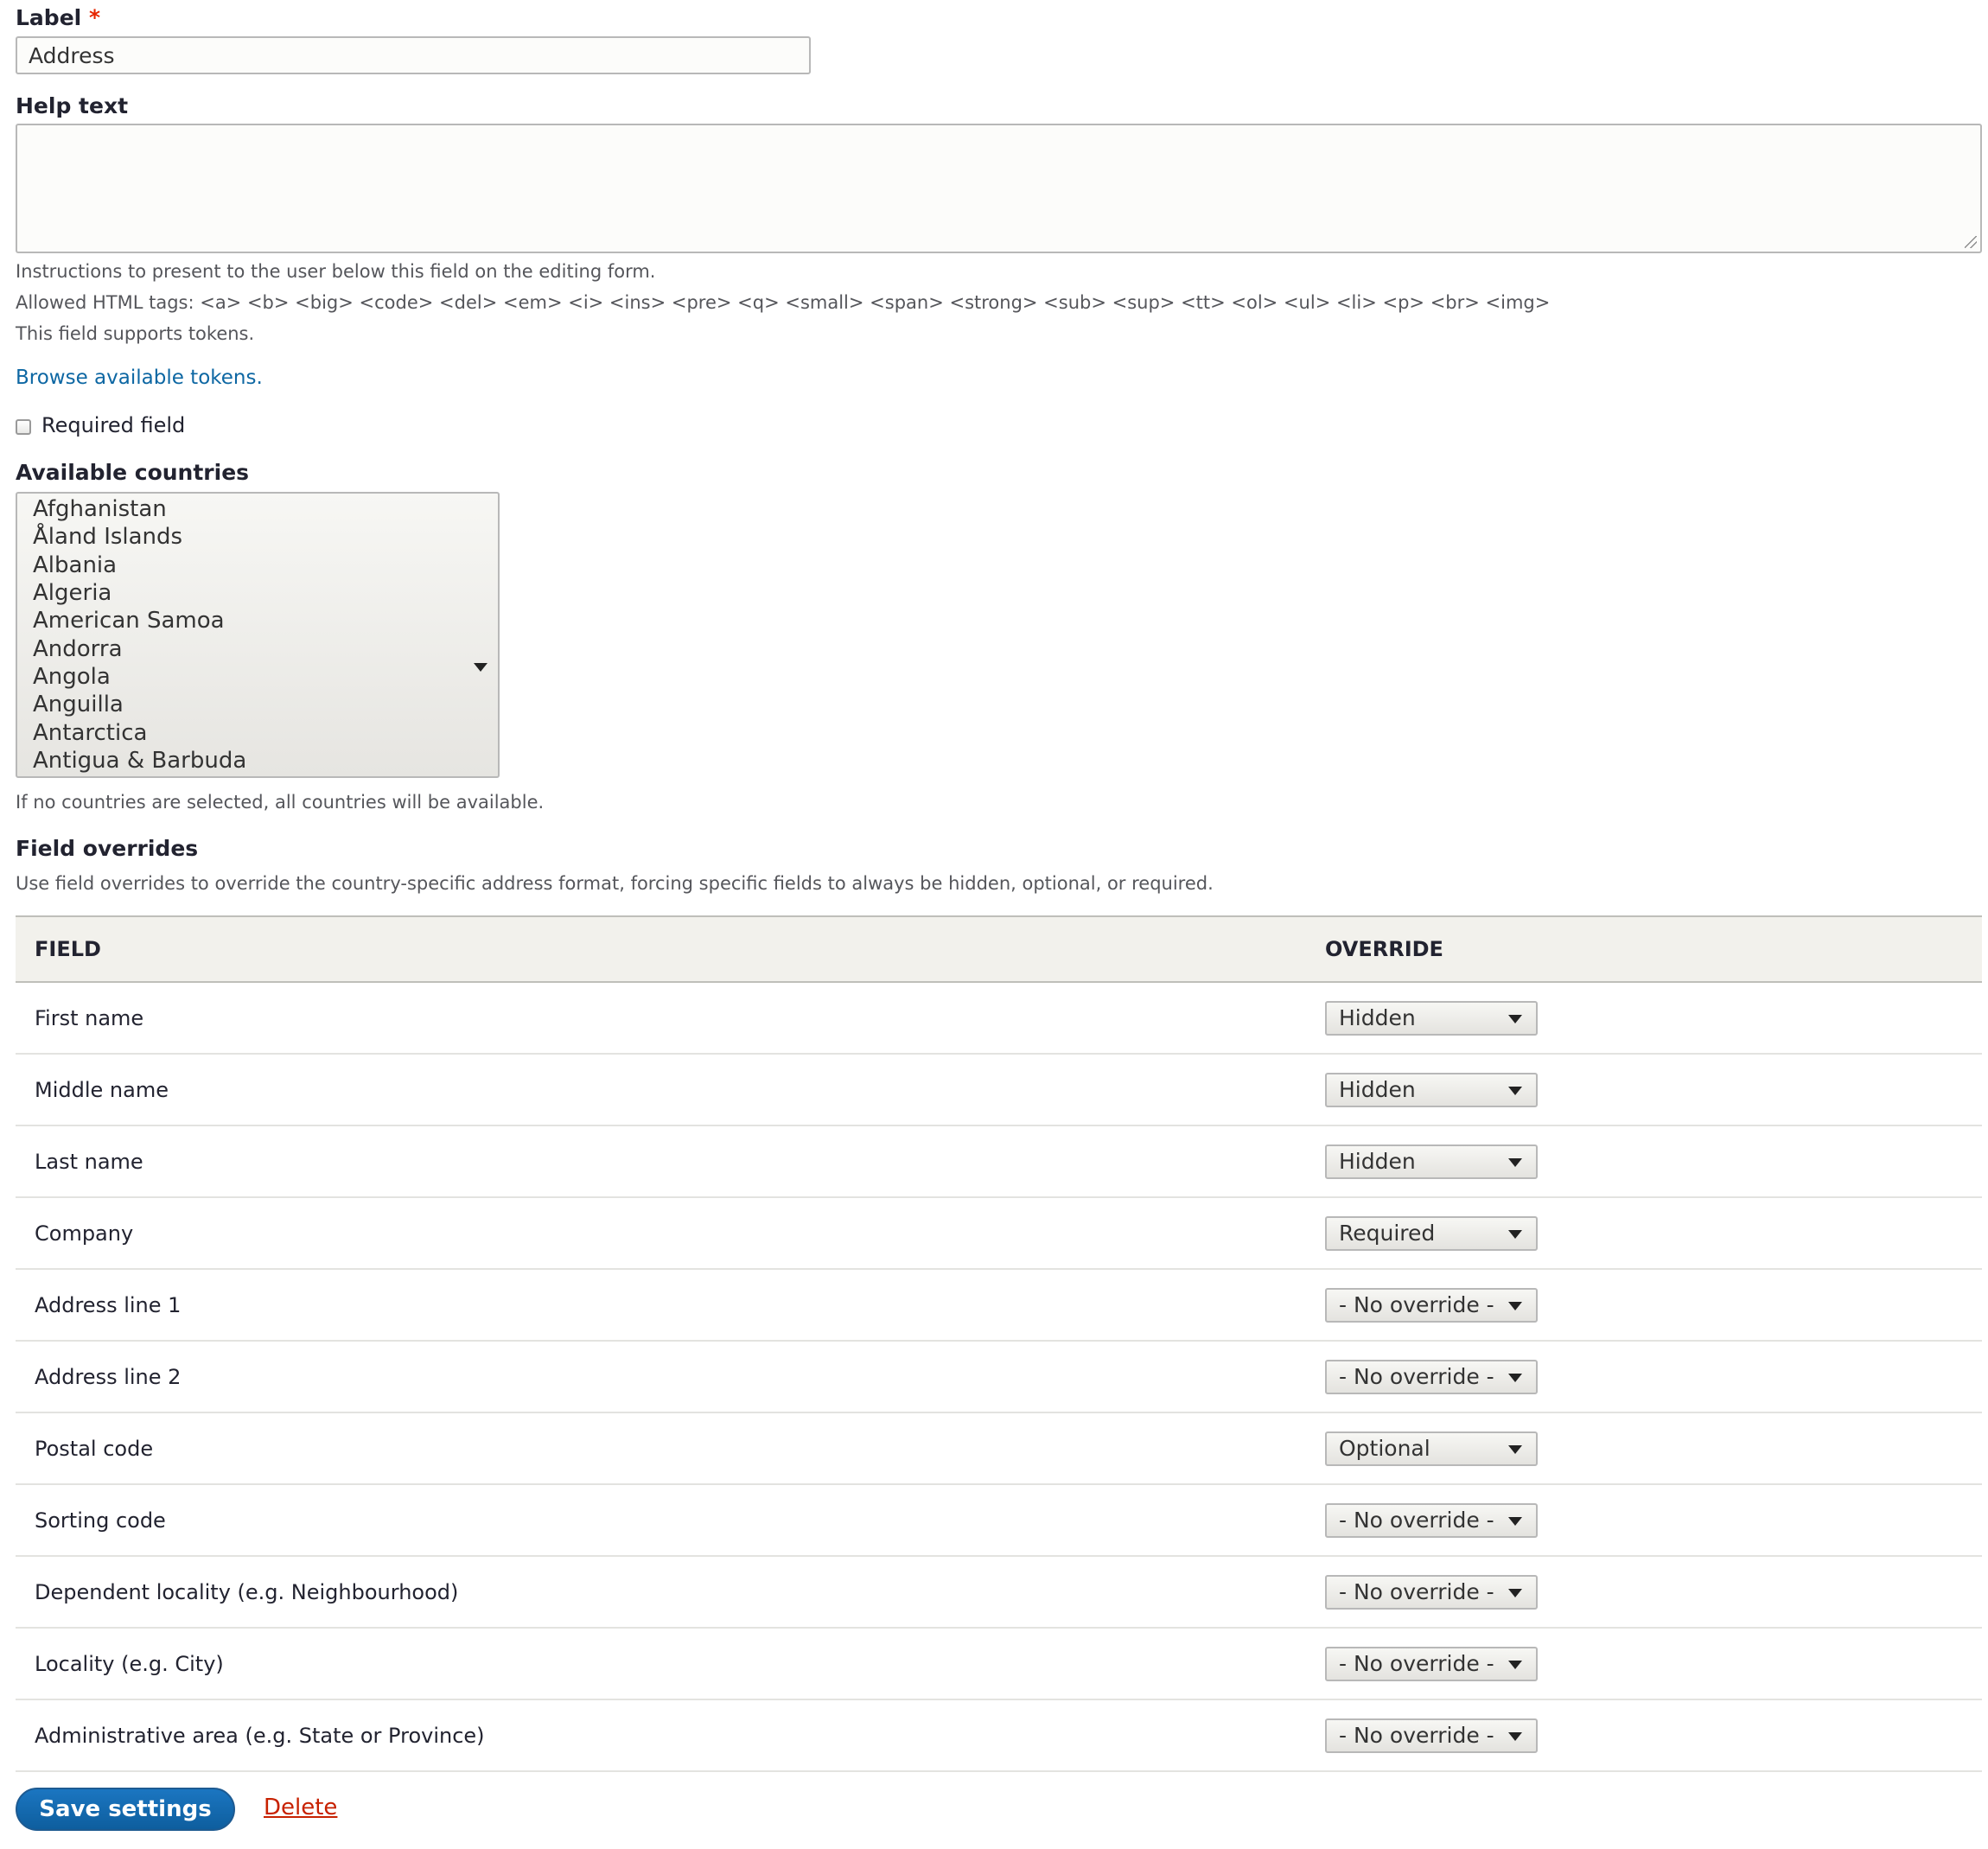 This screenshot has height=1849, width=1988. What do you see at coordinates (113, 425) in the screenshot?
I see `required-field-label: Required field` at bounding box center [113, 425].